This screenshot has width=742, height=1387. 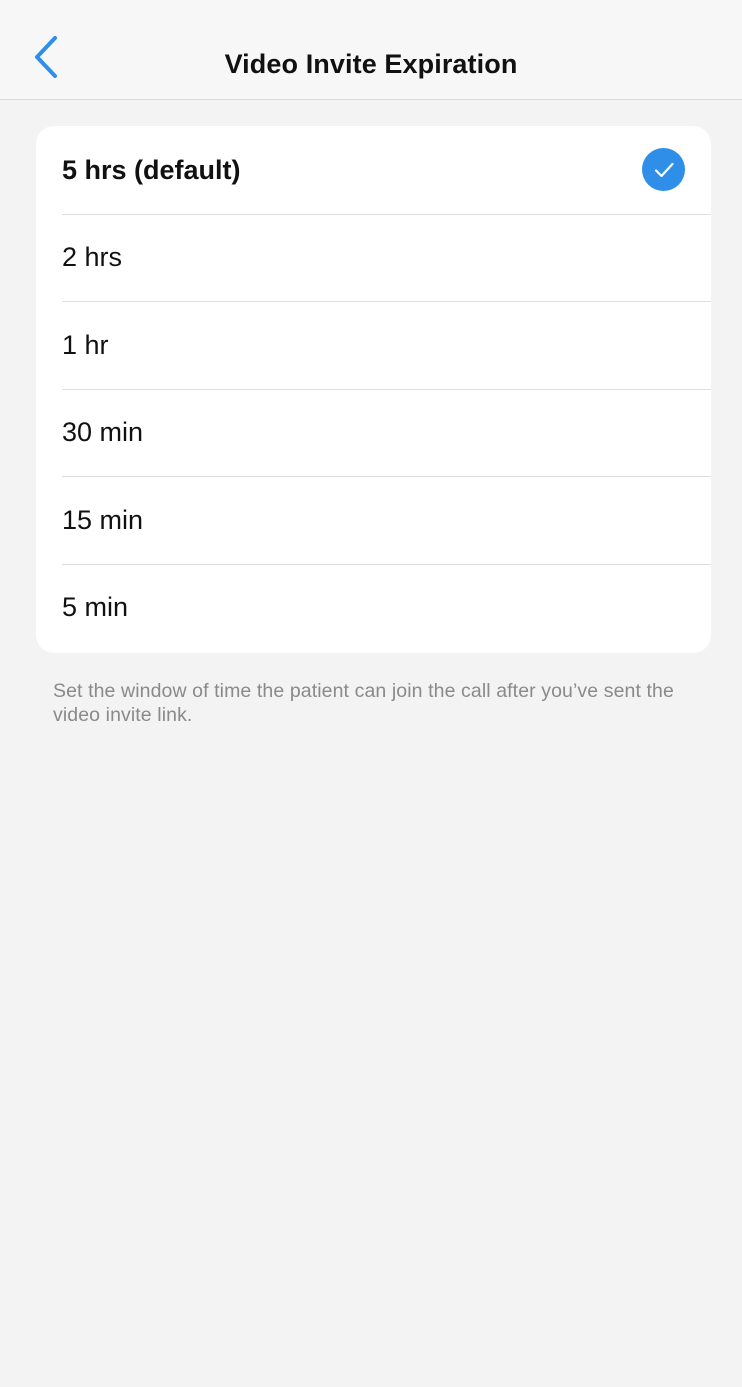 What do you see at coordinates (373, 432) in the screenshot?
I see `option-30-min: 30 min` at bounding box center [373, 432].